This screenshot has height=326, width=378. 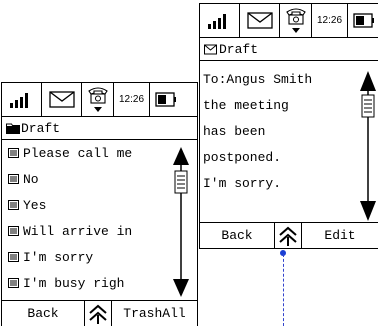 I want to click on list-item: Please call me, so click(x=84, y=153).